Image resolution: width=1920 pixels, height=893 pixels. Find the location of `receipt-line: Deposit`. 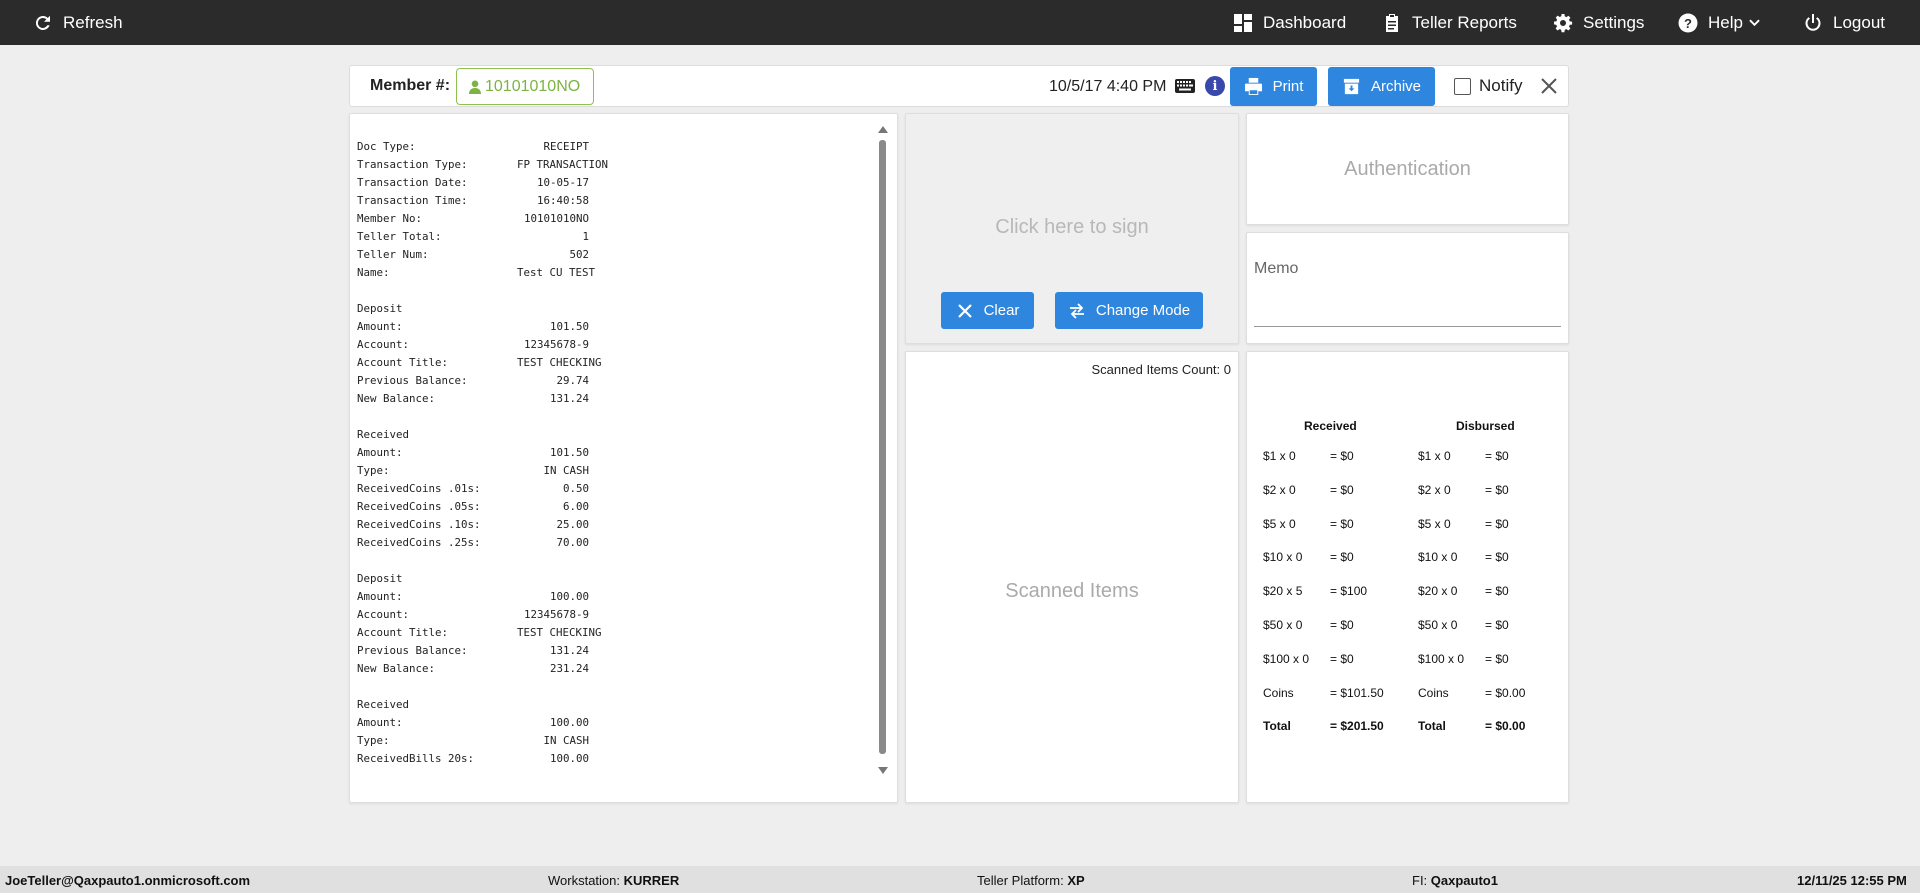

receipt-line: Deposit is located at coordinates (473, 309).